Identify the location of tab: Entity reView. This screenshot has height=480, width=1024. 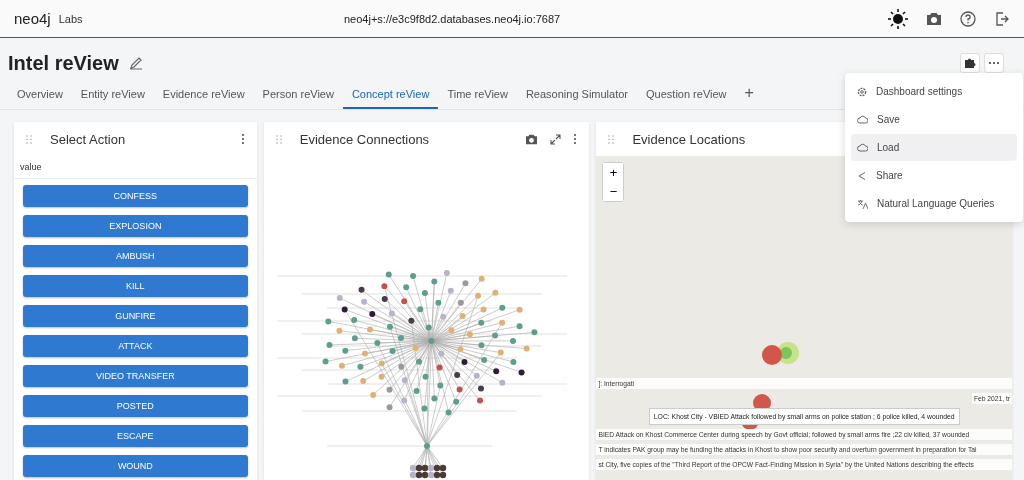
(112, 94).